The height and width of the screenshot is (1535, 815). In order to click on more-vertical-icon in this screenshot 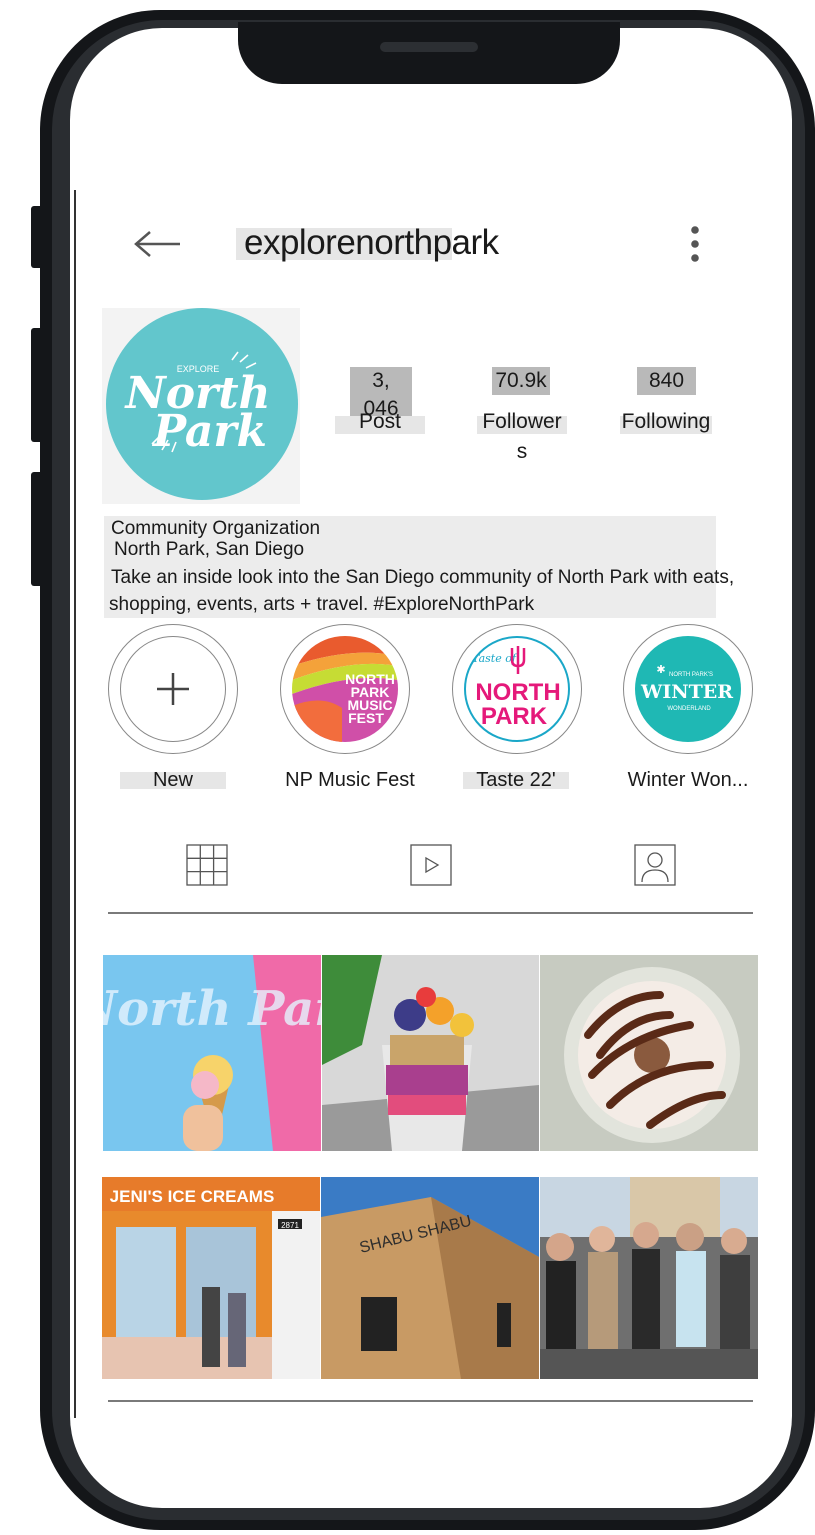, I will do `click(695, 244)`.